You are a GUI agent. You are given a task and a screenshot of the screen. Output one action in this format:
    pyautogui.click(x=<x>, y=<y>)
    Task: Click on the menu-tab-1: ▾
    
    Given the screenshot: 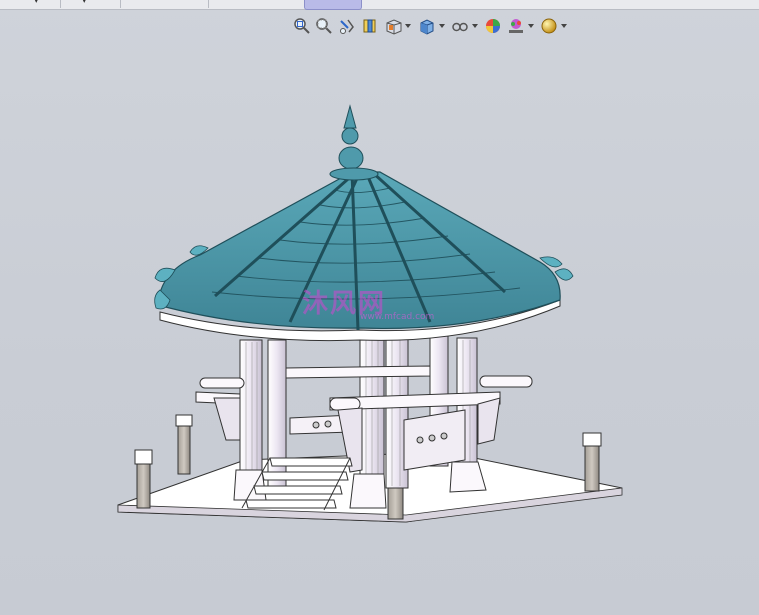 What is the action you would take?
    pyautogui.click(x=30, y=4)
    